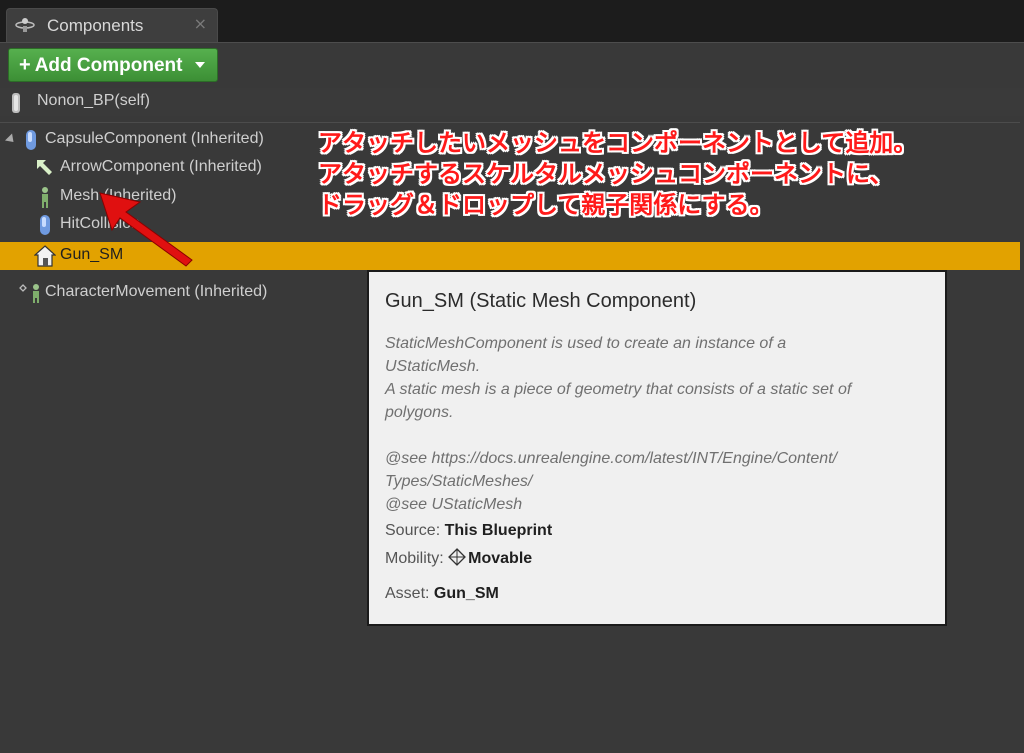 The width and height of the screenshot is (1024, 753). I want to click on annotation-line: アタッチしたいメッシュをコンポーネントとして追加。, so click(618, 143).